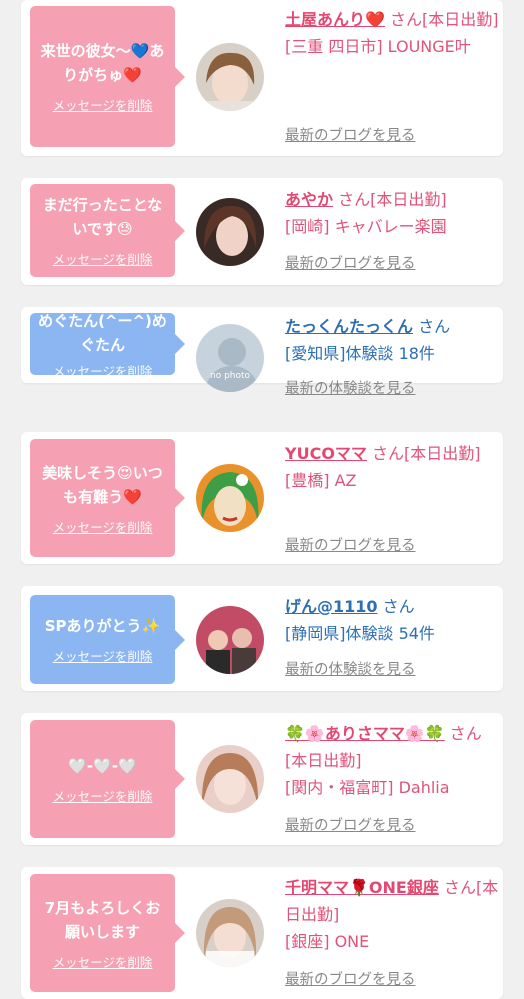 Image resolution: width=524 pixels, height=999 pixels. I want to click on message-bubble: 🤍-🤍-🤍 メッセージを削除, so click(107, 779).